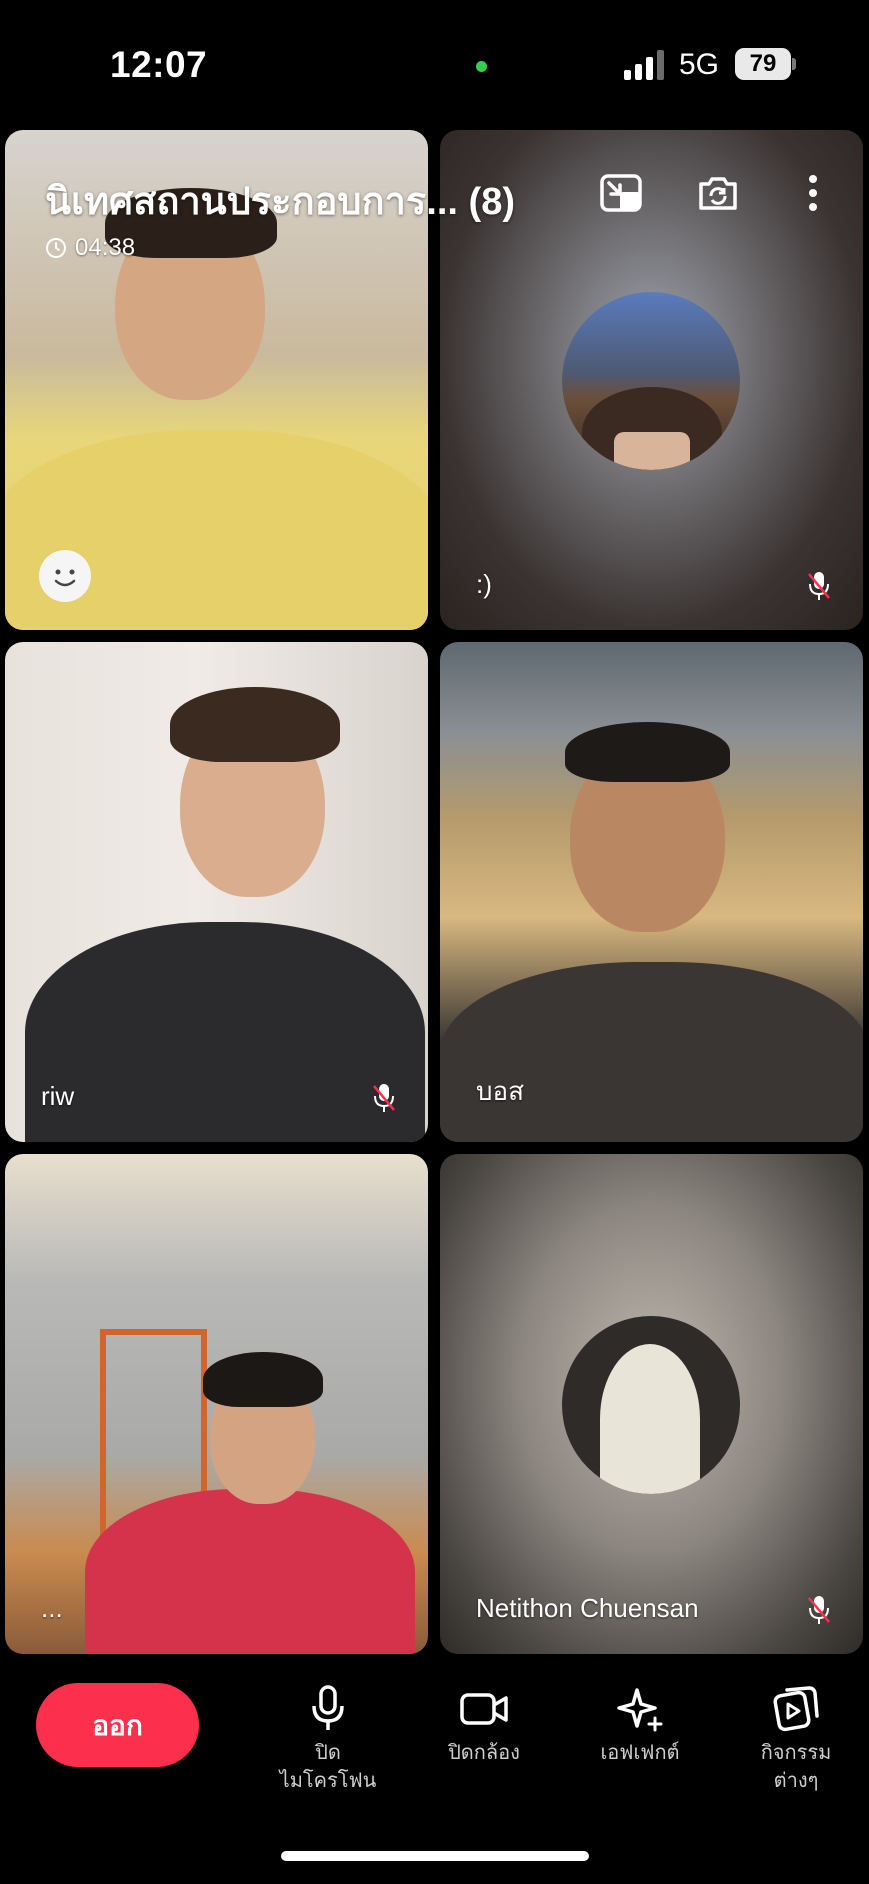  I want to click on activities-label: กิจกรรม ต่างๆ, so click(796, 1767).